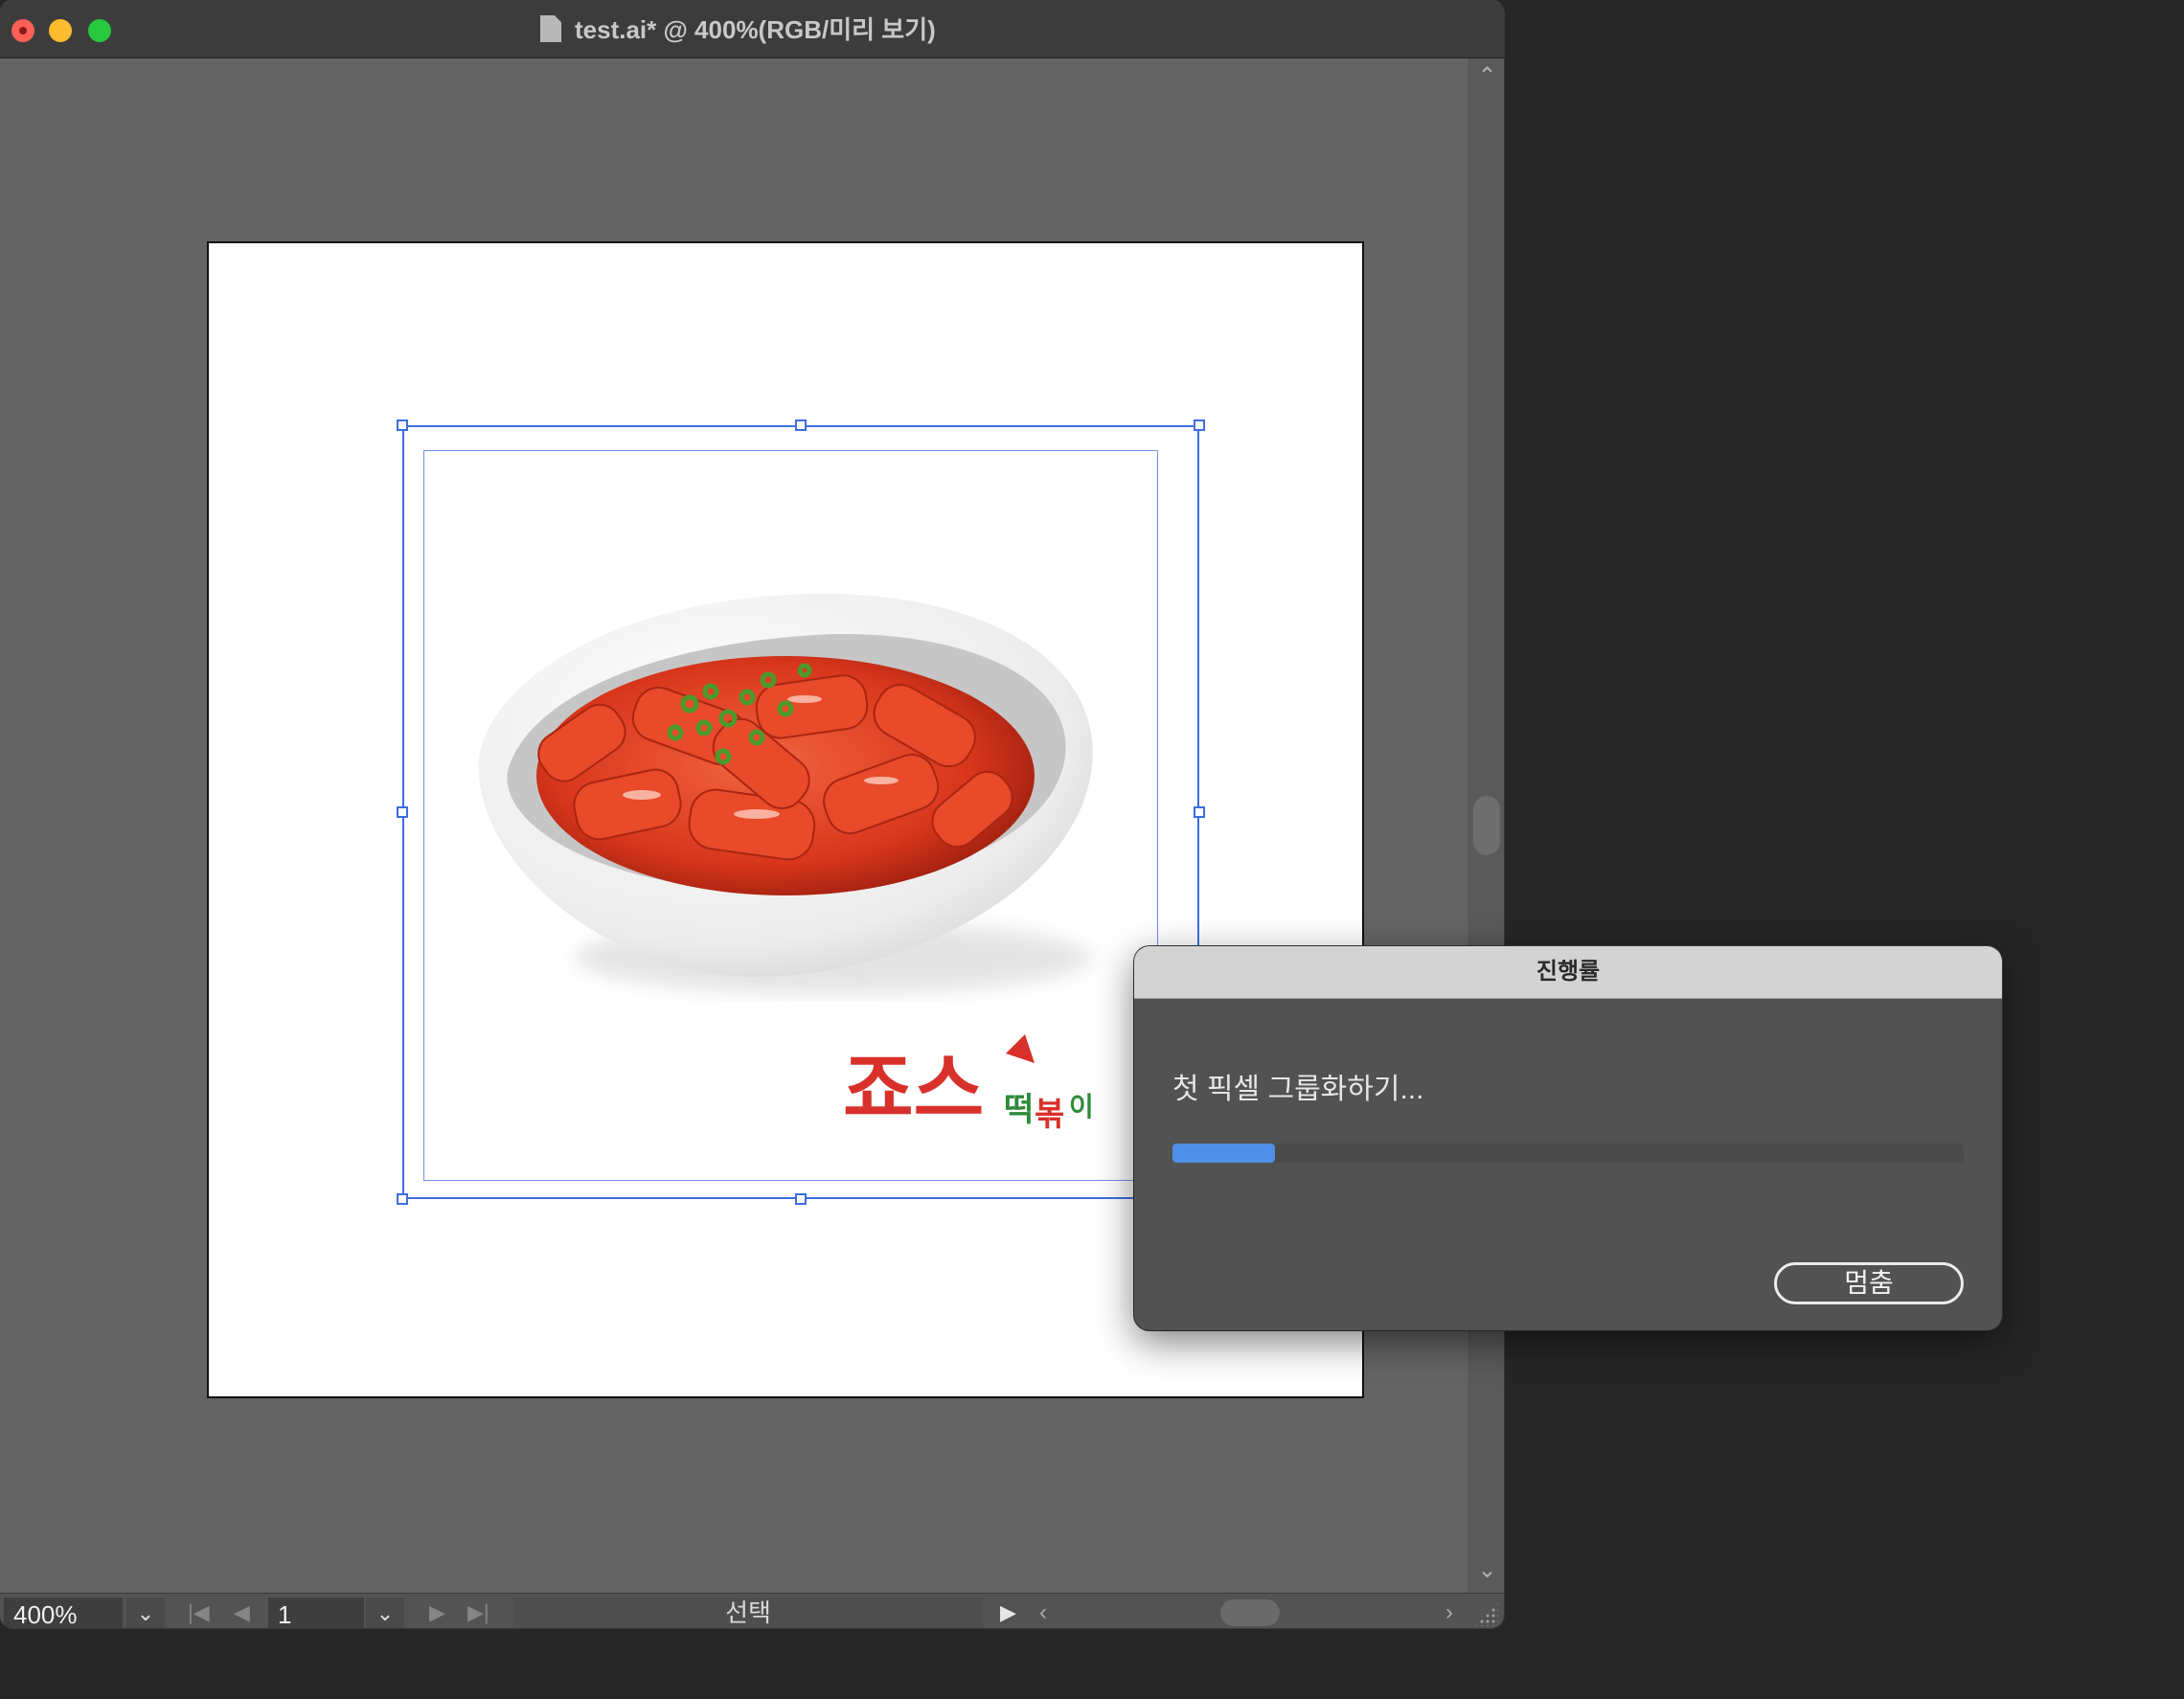 Image resolution: width=2184 pixels, height=1699 pixels. What do you see at coordinates (1485, 1613) in the screenshot?
I see `resize-grip-icon` at bounding box center [1485, 1613].